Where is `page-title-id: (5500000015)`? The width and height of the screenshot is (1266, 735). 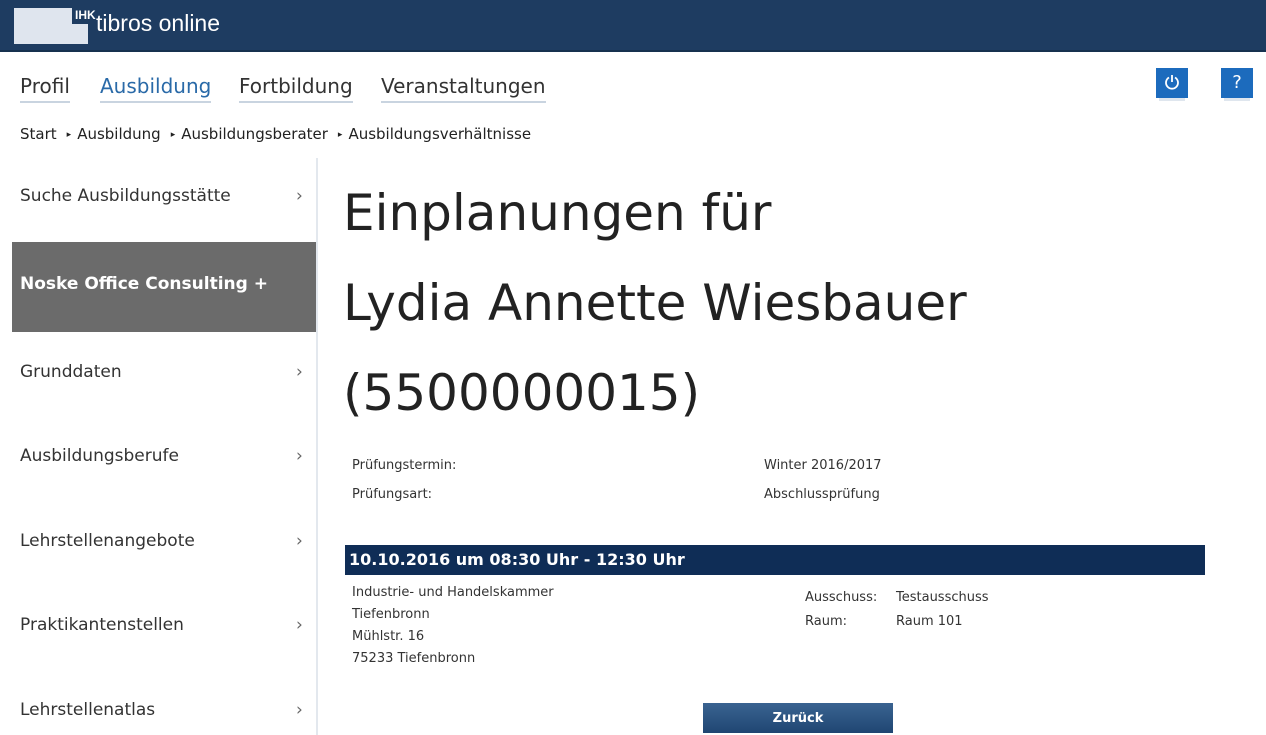 page-title-id: (5500000015) is located at coordinates (522, 393).